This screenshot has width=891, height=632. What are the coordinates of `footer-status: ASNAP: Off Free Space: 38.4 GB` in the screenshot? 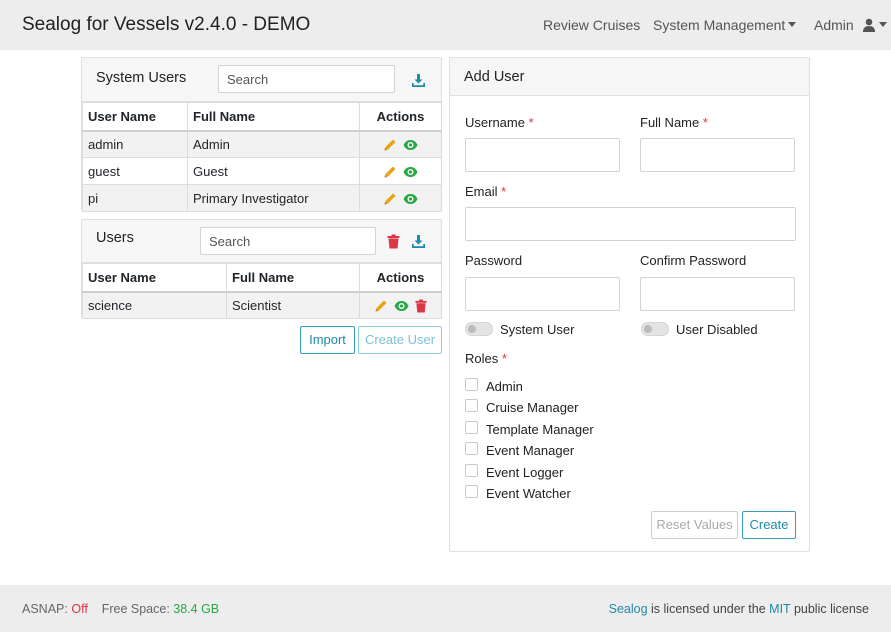 It's located at (120, 609).